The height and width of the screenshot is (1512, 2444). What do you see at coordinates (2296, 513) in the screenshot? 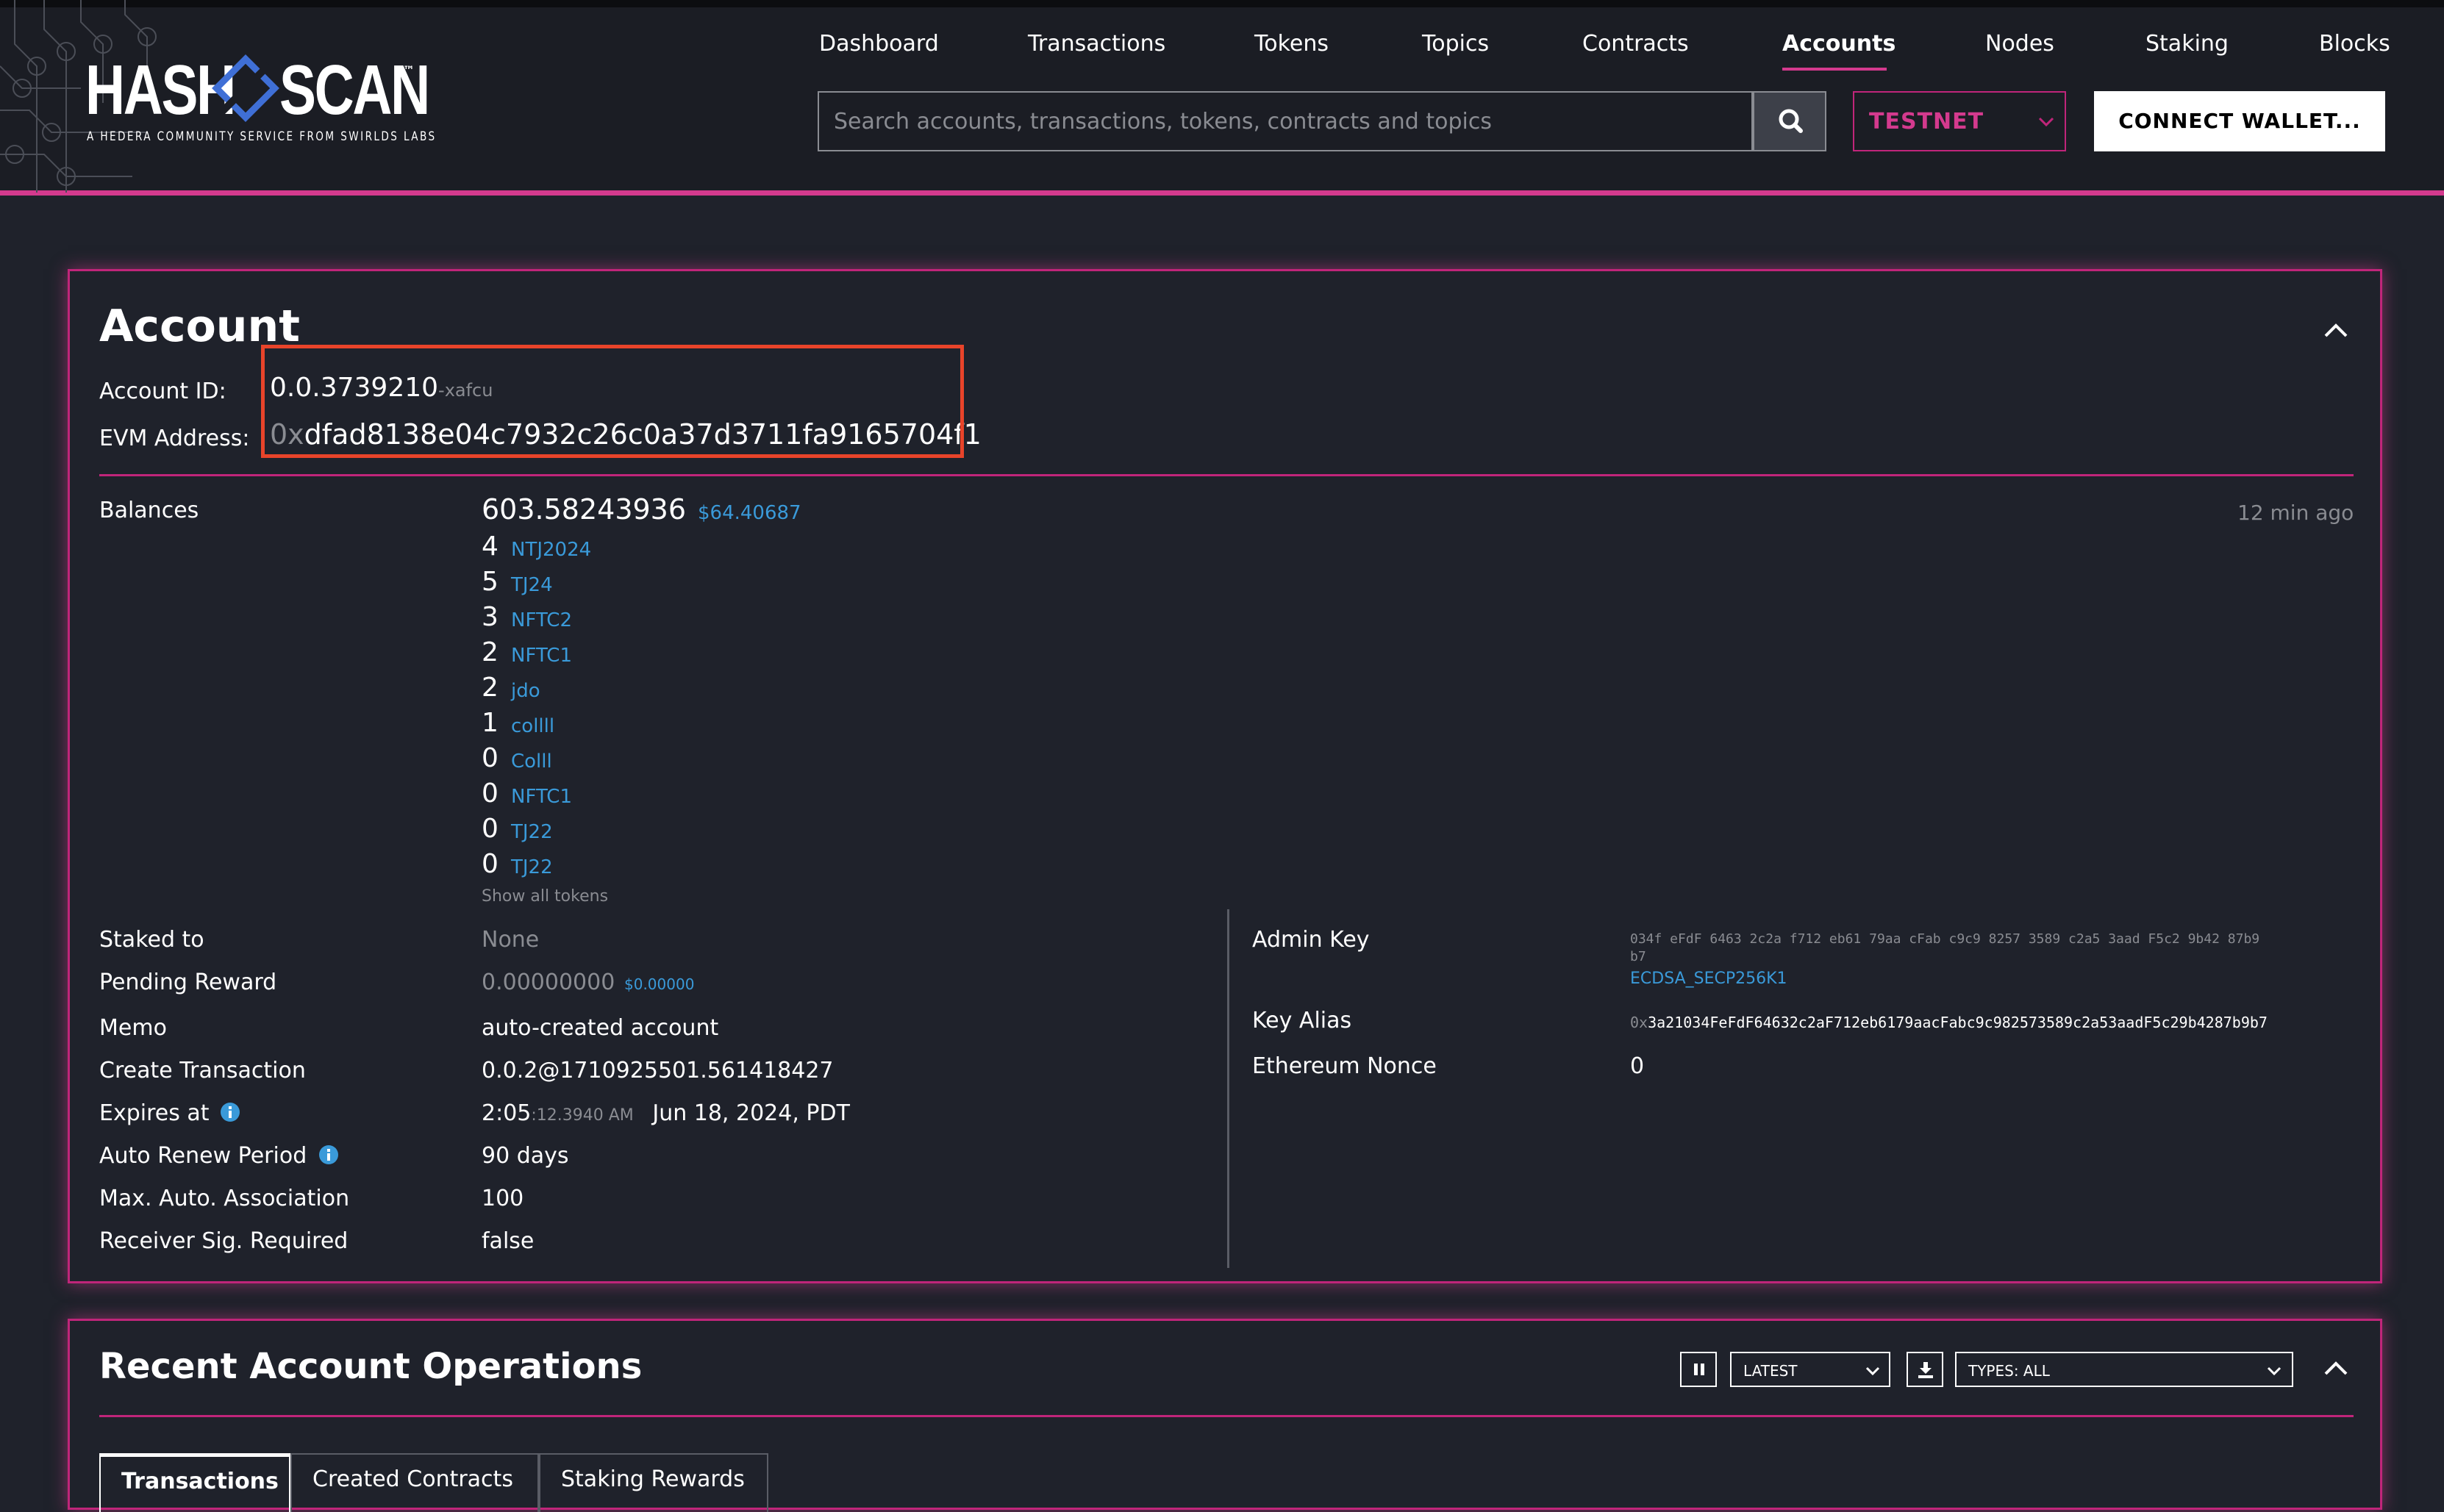
I see `balance-updated-time: 12 min ago` at bounding box center [2296, 513].